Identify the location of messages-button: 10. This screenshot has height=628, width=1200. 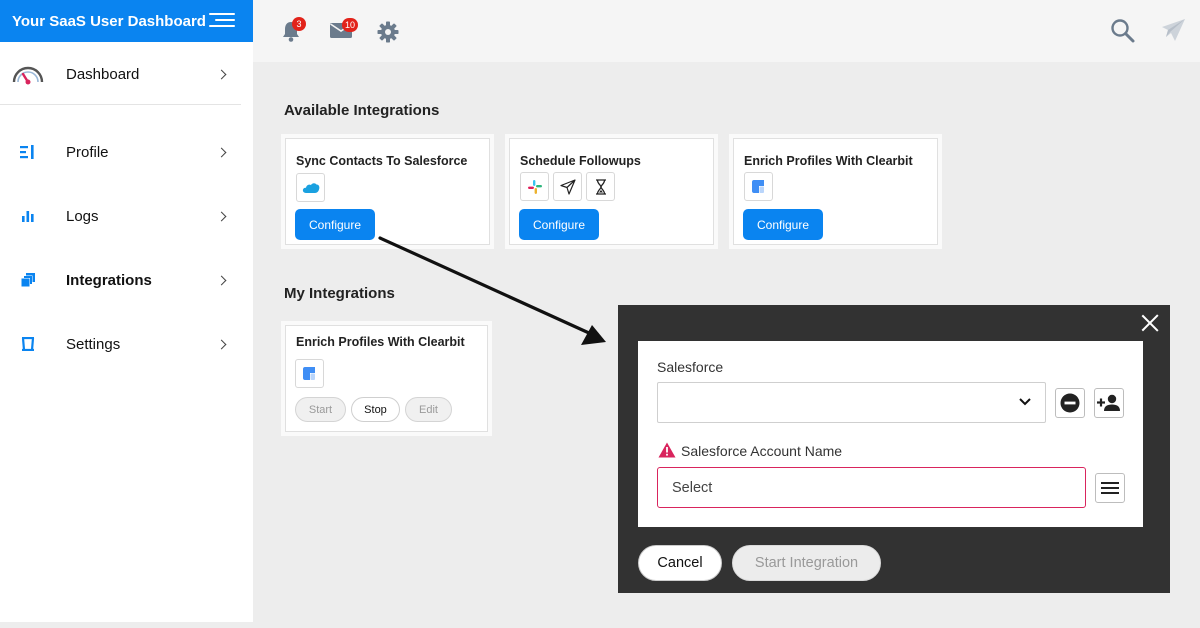
(344, 30).